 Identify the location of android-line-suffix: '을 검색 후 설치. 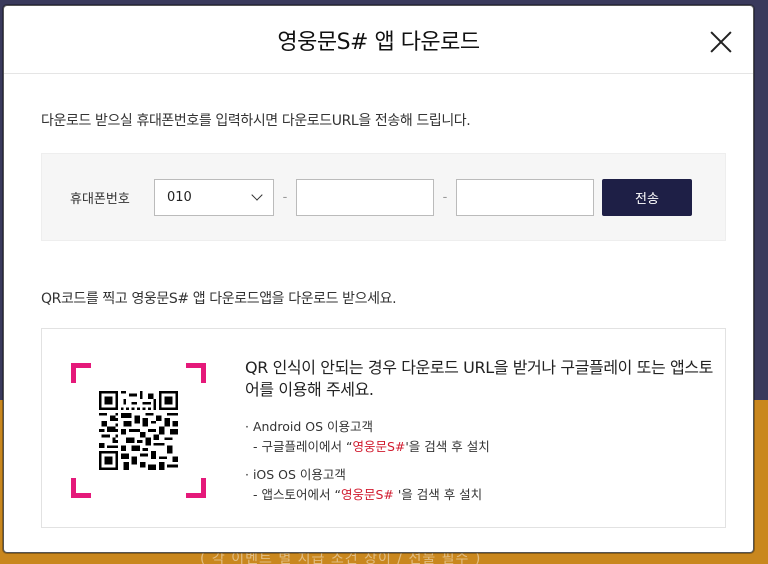
(447, 446).